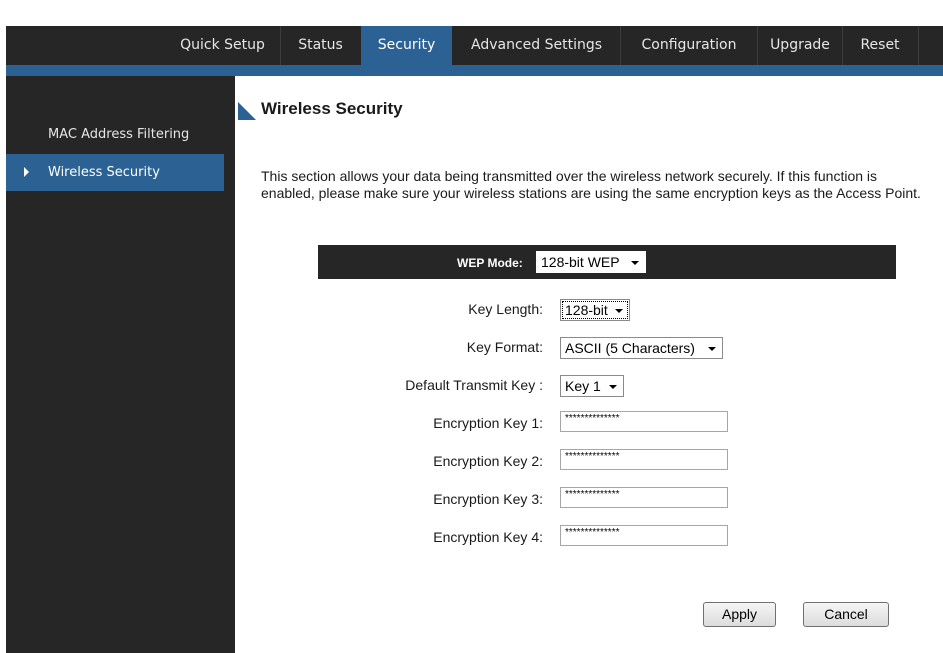 The height and width of the screenshot is (653, 943). What do you see at coordinates (490, 263) in the screenshot?
I see `wep-mode-label: WEP Mode:` at bounding box center [490, 263].